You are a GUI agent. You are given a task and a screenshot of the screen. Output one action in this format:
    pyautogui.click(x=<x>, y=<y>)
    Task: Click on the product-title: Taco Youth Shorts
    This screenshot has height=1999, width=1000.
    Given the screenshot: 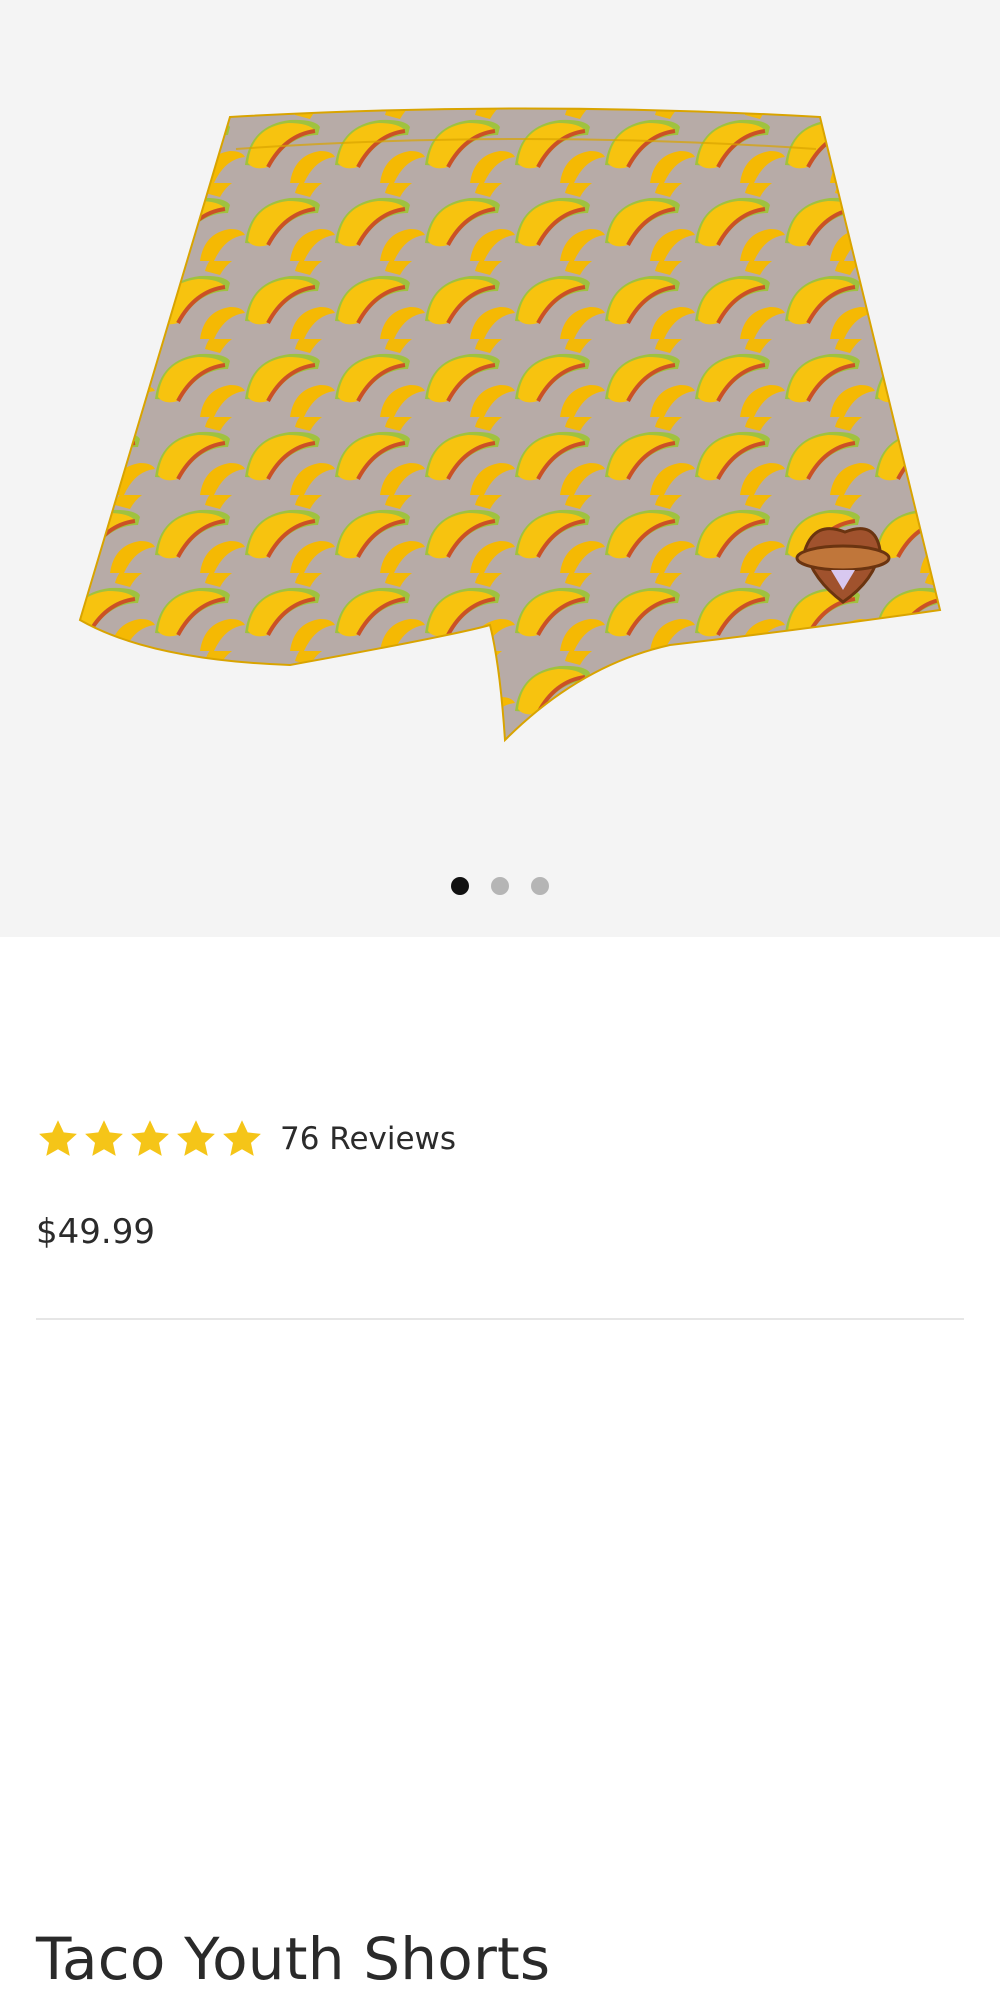 What is the action you would take?
    pyautogui.click(x=293, y=1959)
    